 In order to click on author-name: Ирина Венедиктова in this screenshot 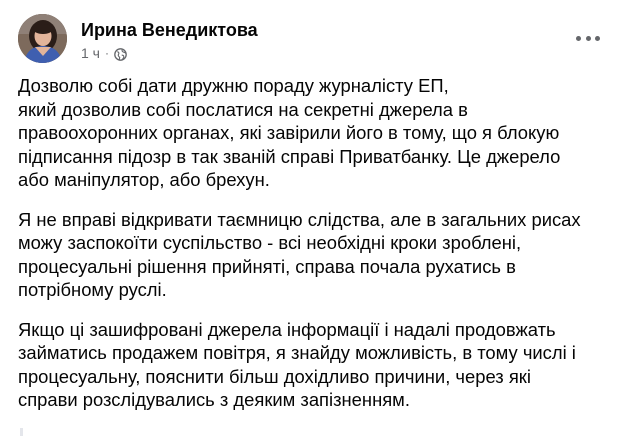, I will do `click(169, 30)`.